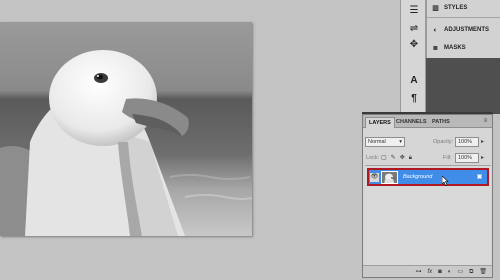 The image size is (500, 280). What do you see at coordinates (373, 158) in the screenshot?
I see `lock-label: Lock:` at bounding box center [373, 158].